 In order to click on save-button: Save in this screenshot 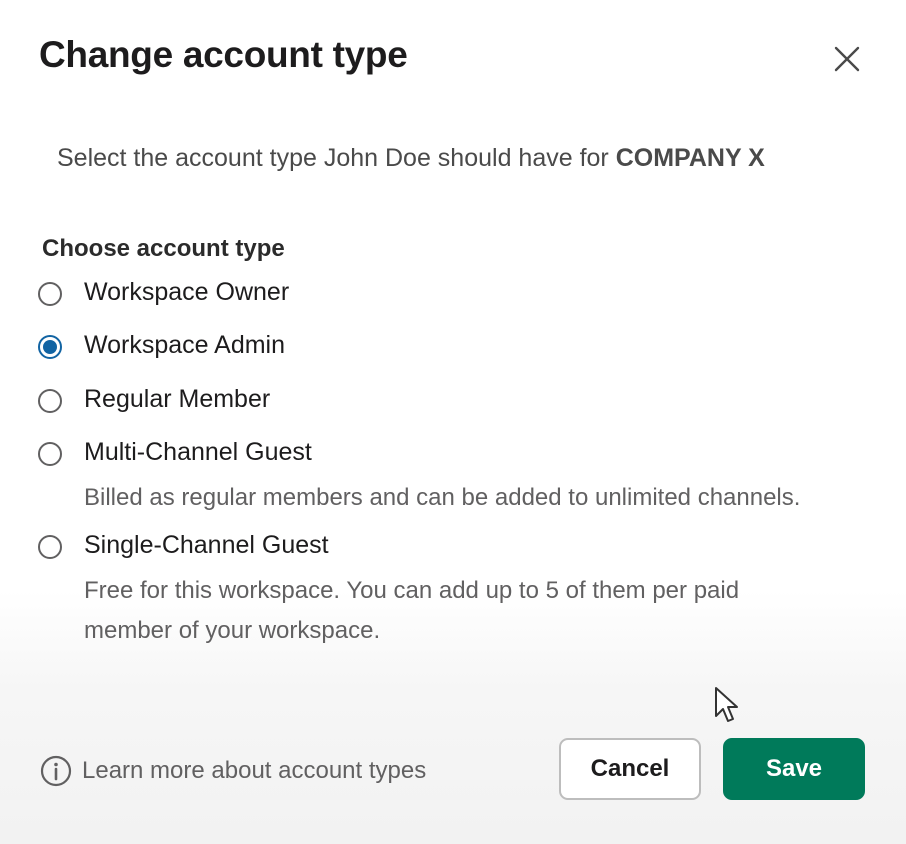, I will do `click(794, 769)`.